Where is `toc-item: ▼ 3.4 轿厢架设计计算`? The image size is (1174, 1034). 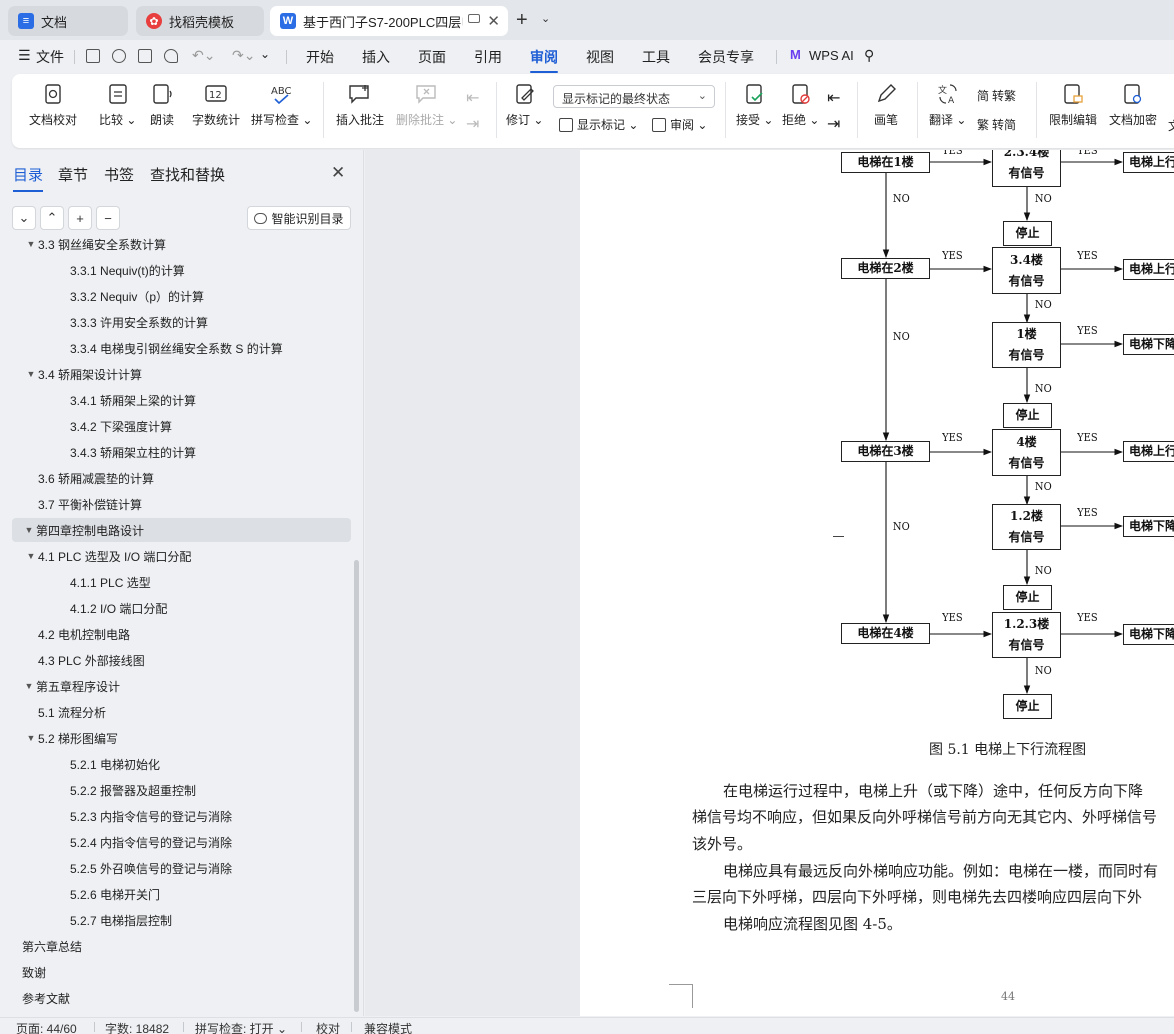 toc-item: ▼ 3.4 轿厢架设计计算 is located at coordinates (181, 374).